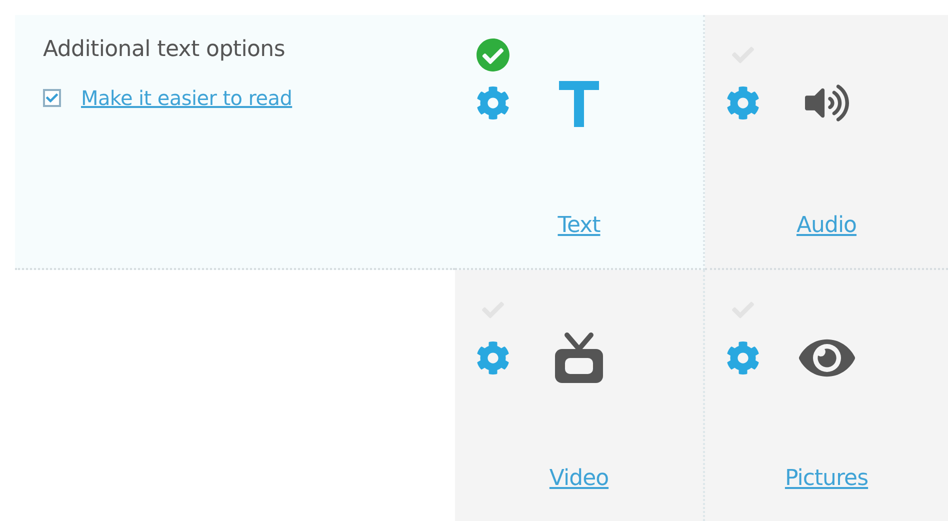 This screenshot has width=948, height=521. I want to click on option-tile: Audio, so click(826, 142).